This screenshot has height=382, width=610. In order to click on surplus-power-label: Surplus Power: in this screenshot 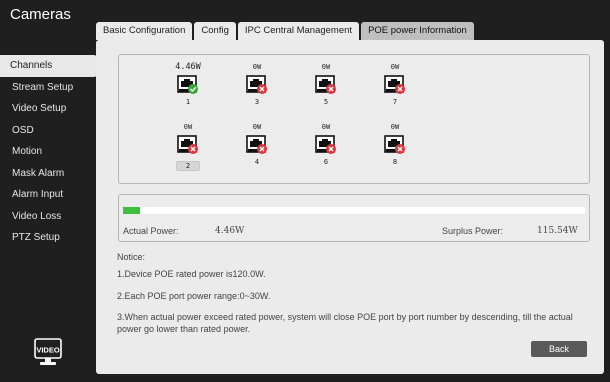, I will do `click(473, 231)`.